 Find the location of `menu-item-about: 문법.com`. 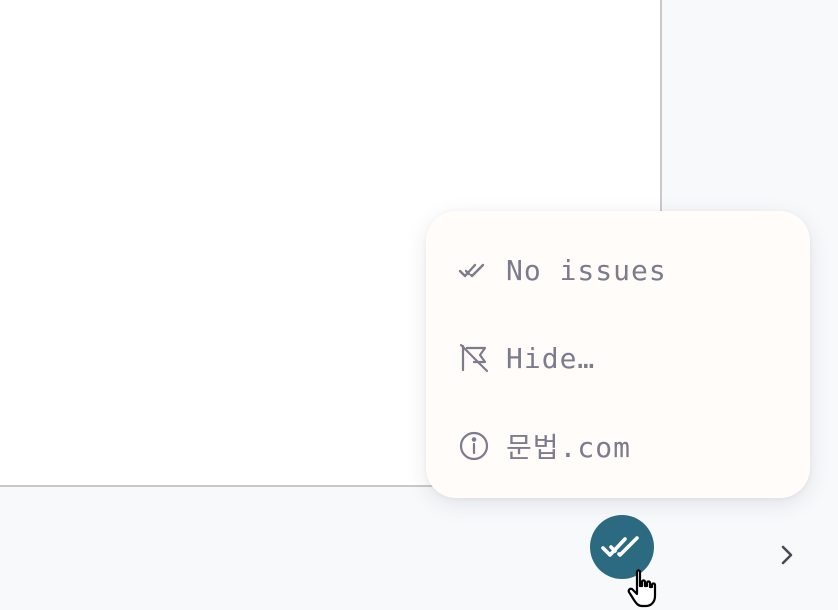

menu-item-about: 문법.com is located at coordinates (618, 446).